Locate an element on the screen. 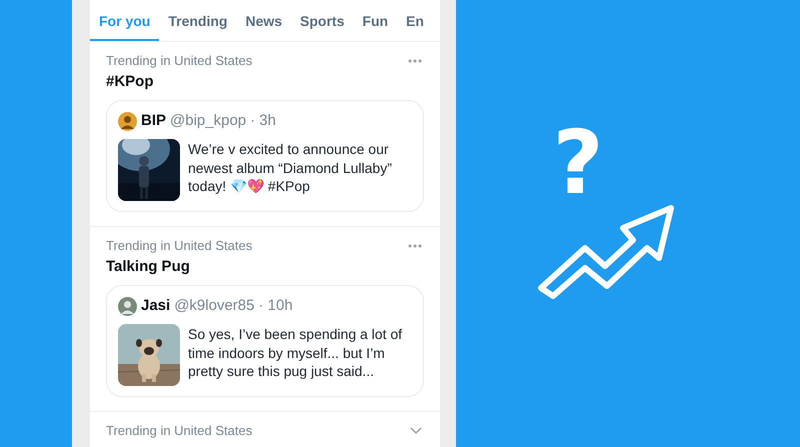  tab: Sports is located at coordinates (322, 20).